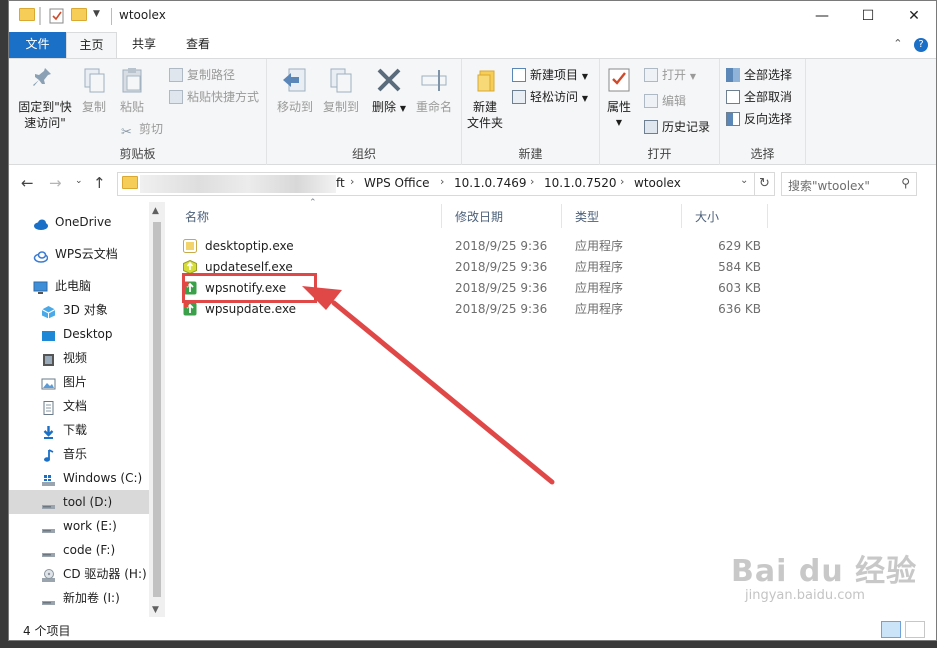 This screenshot has height=648, width=937. Describe the element at coordinates (79, 334) in the screenshot. I see `nav-item: Desktop` at that location.